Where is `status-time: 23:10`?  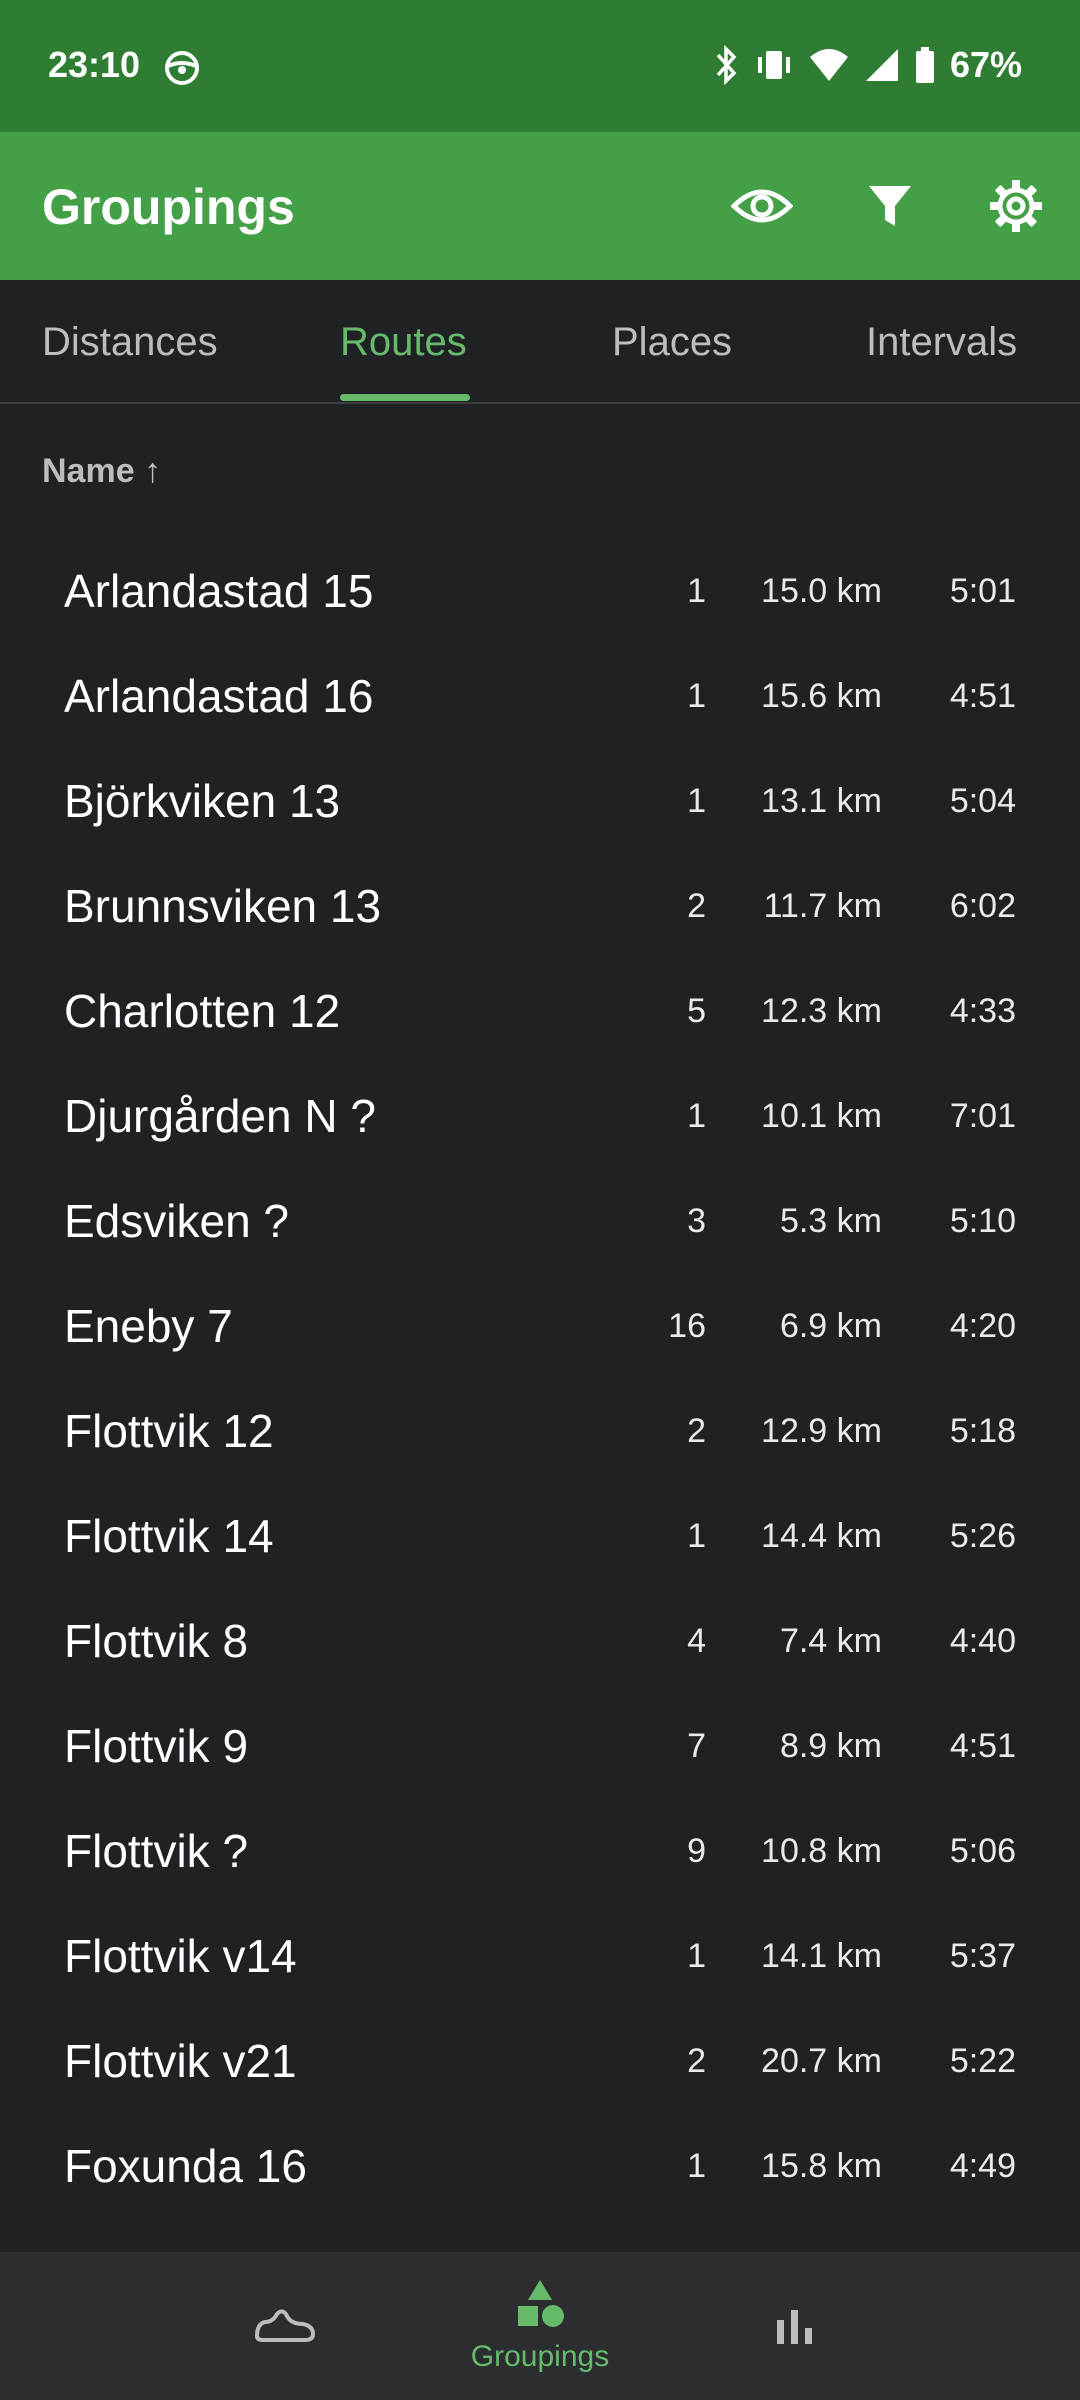
status-time: 23:10 is located at coordinates (94, 64).